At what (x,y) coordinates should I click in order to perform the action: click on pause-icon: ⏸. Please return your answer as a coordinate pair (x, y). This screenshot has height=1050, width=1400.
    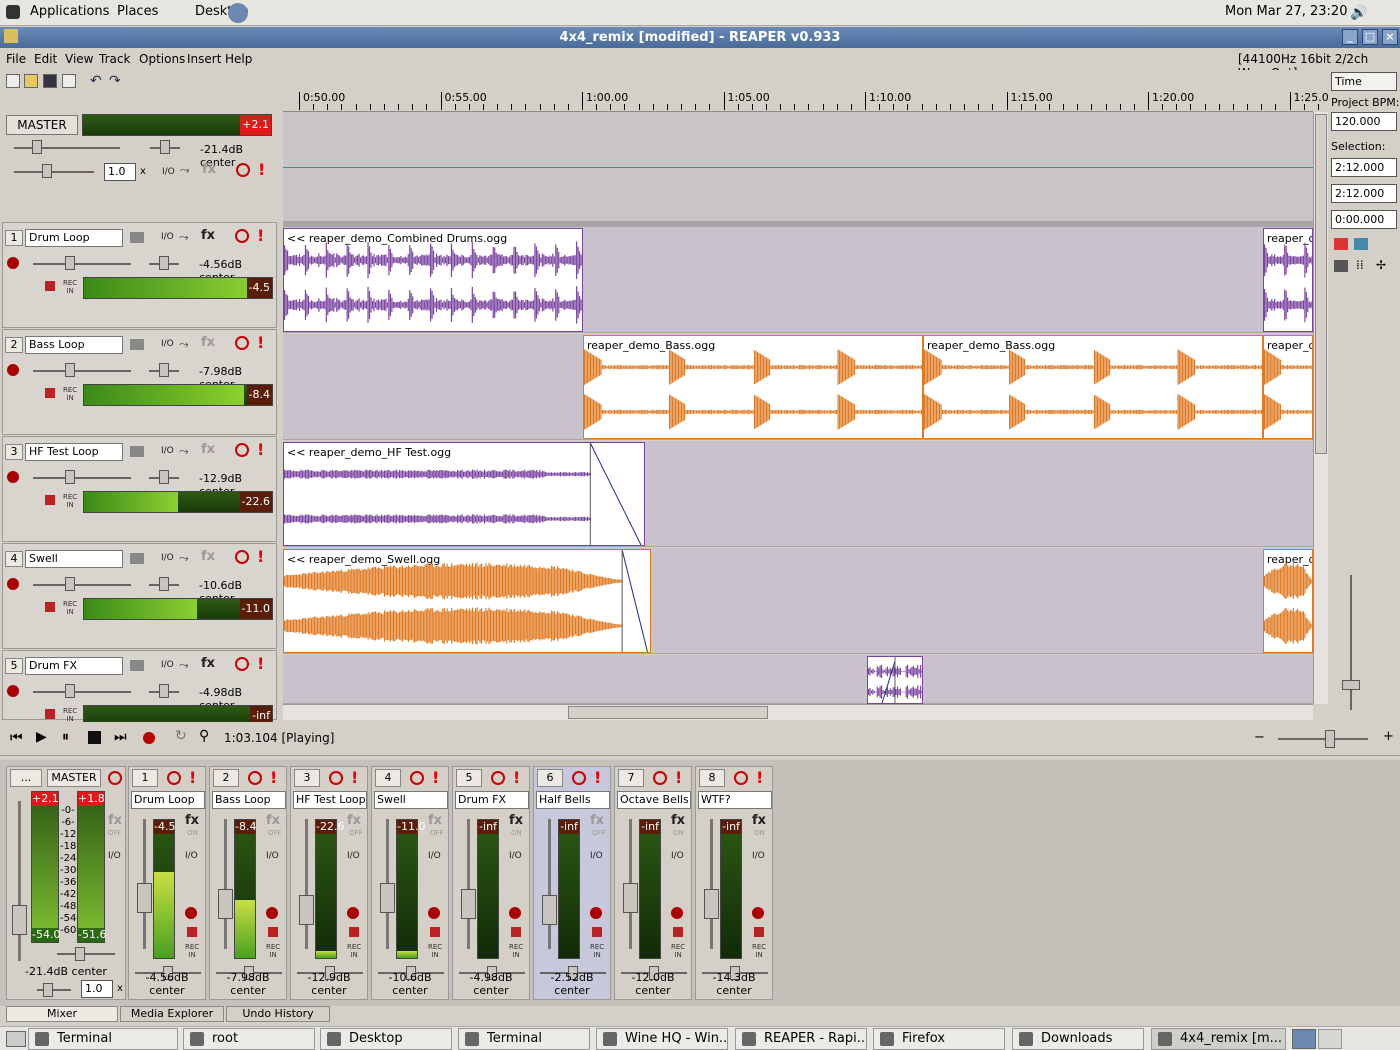
    Looking at the image, I should click on (65, 737).